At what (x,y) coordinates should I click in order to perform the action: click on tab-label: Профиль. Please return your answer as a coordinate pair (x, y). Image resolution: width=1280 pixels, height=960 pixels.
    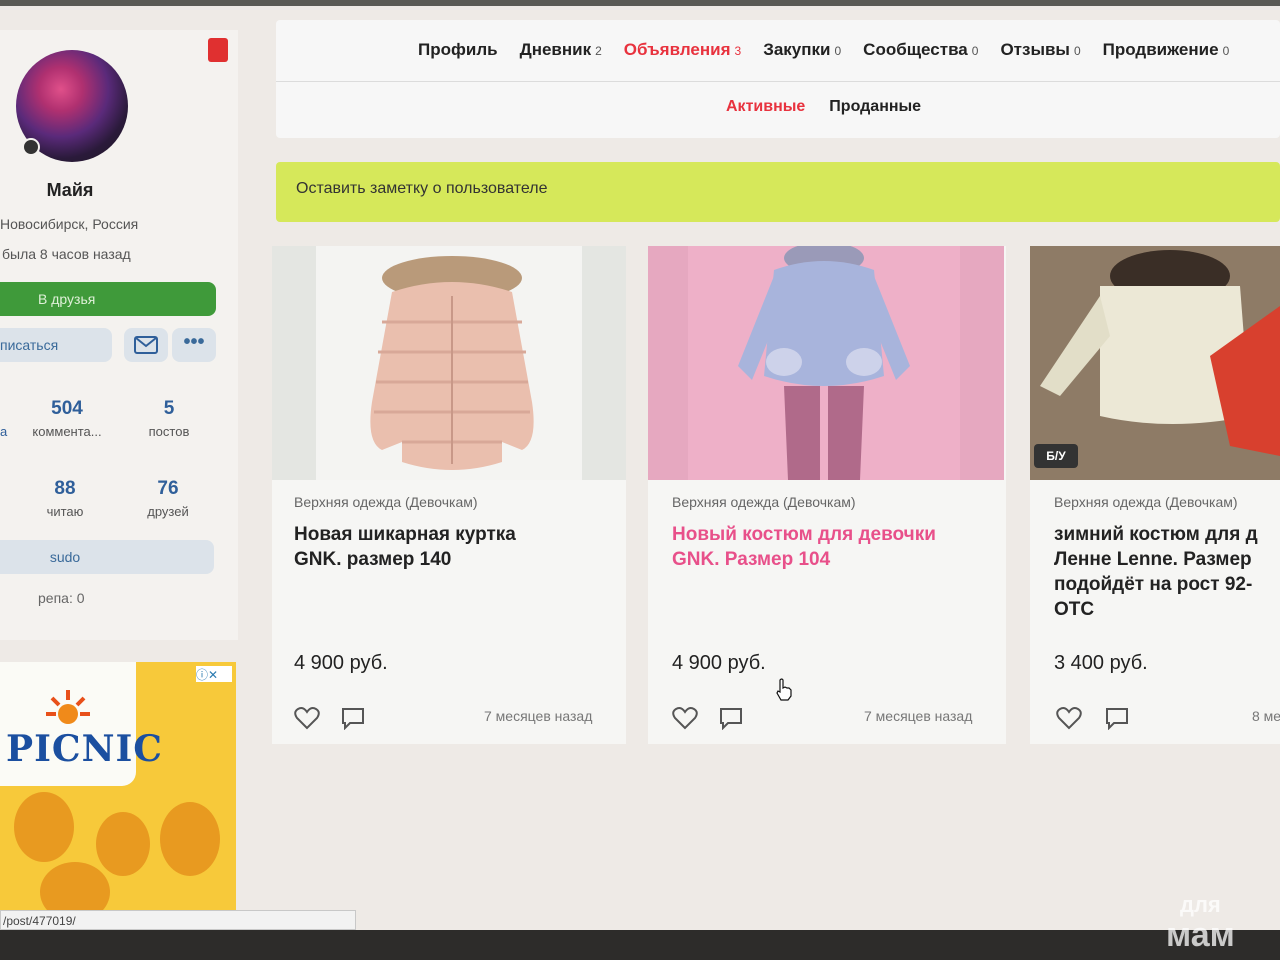
    Looking at the image, I should click on (458, 49).